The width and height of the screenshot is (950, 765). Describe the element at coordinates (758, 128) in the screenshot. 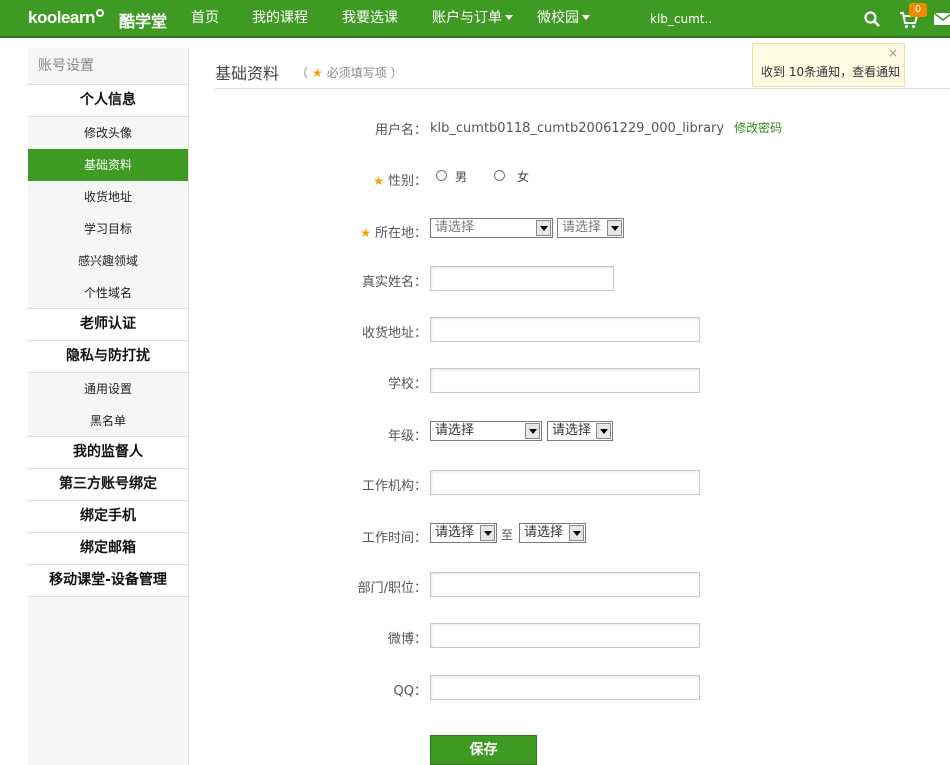

I see `change-password-link: 修改密码` at that location.